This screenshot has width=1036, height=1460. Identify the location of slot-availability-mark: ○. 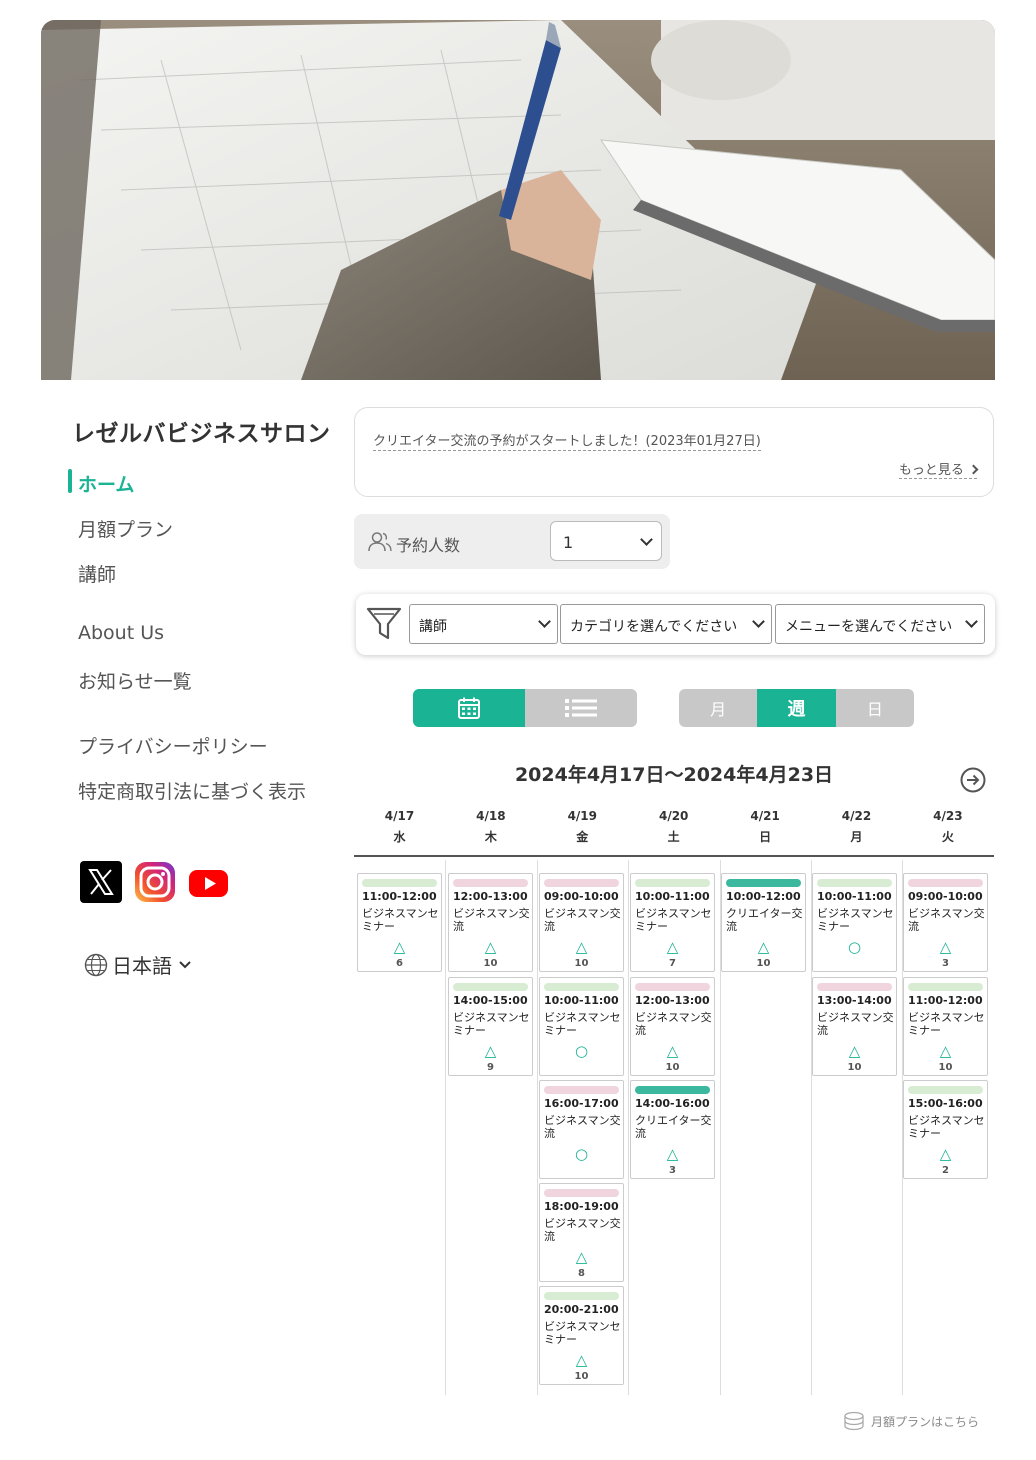
(854, 947).